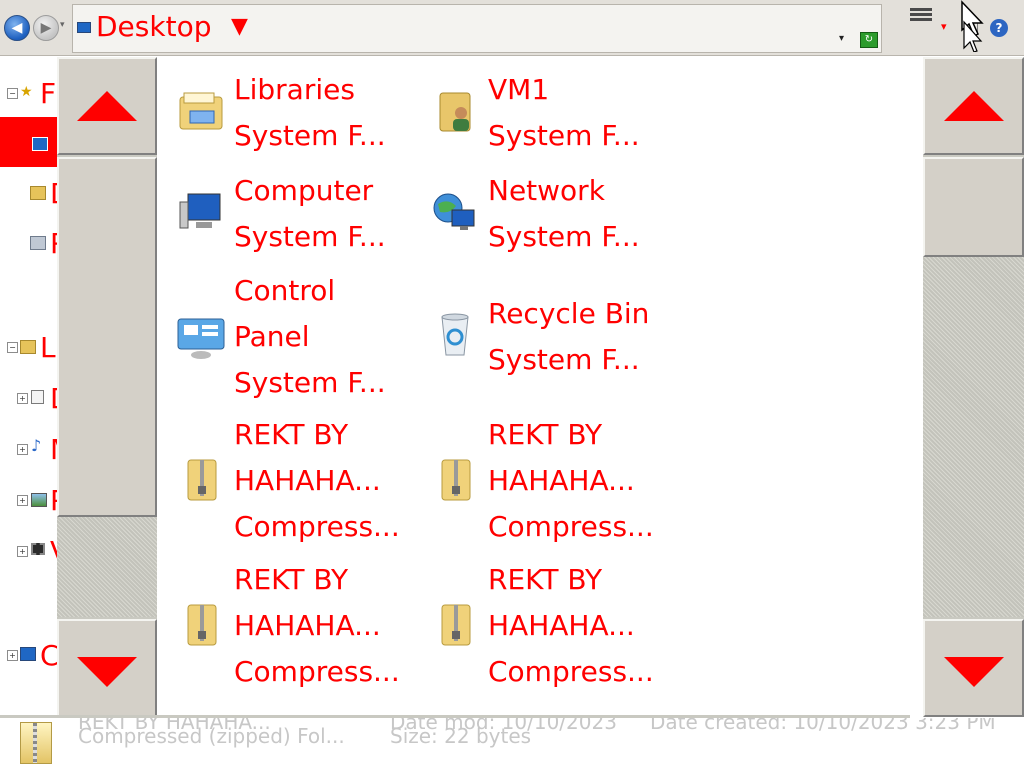 This screenshot has width=1024, height=768. What do you see at coordinates (999, 28) in the screenshot?
I see `help-icon: ?` at bounding box center [999, 28].